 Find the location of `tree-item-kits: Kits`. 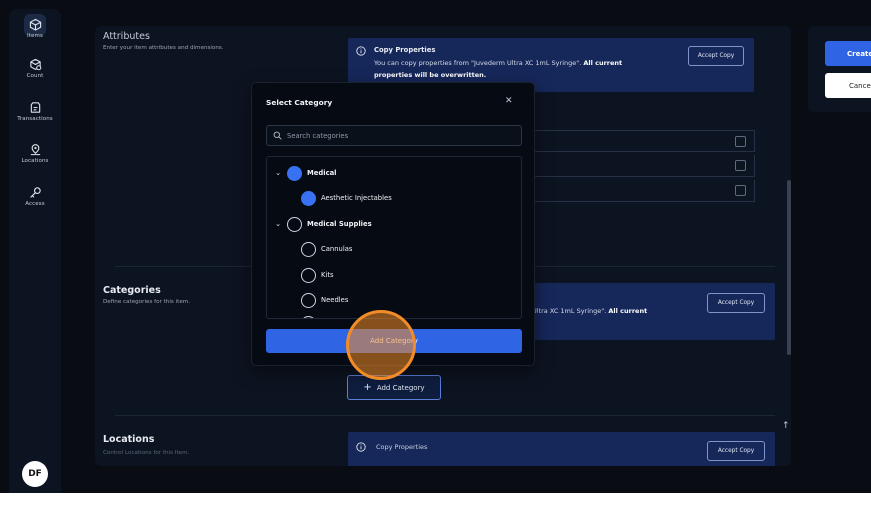

tree-item-kits: Kits is located at coordinates (317, 275).